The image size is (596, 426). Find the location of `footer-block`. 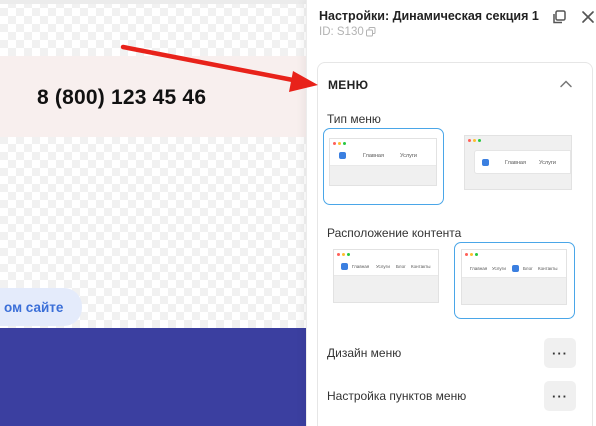

footer-block is located at coordinates (153, 377).